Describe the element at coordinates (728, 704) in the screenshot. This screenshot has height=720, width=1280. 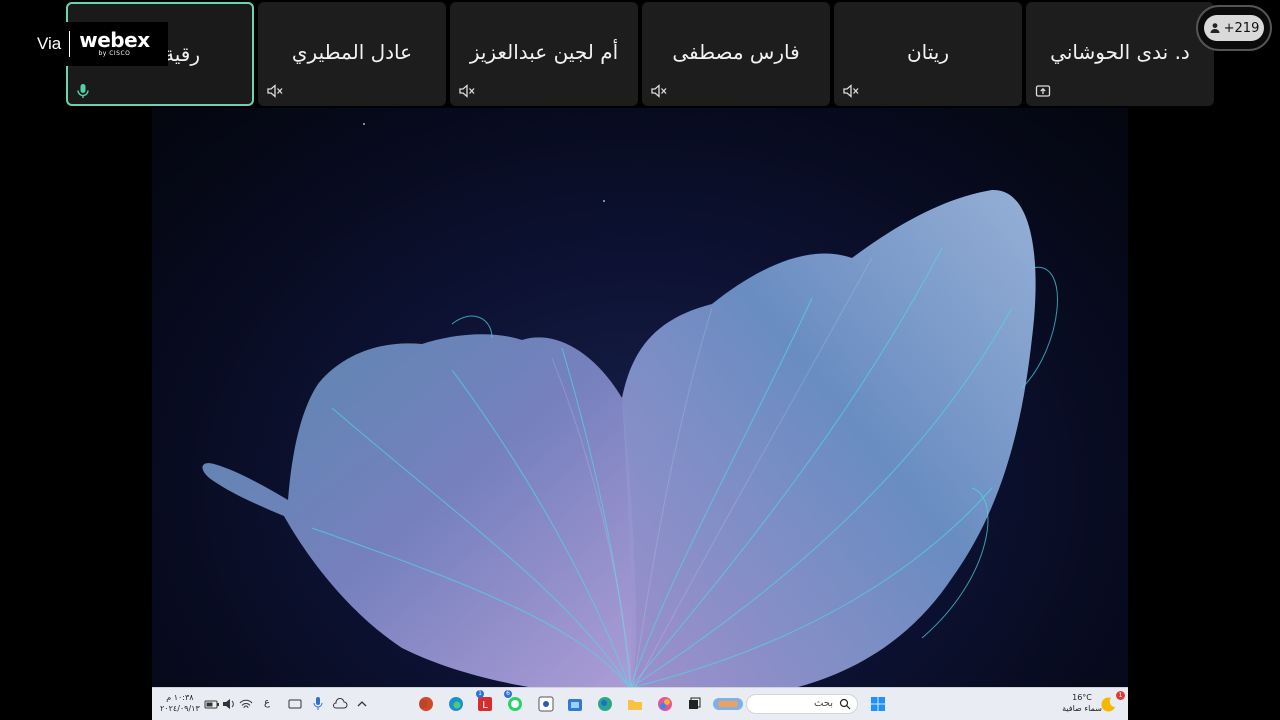
I see `search-highlight-icon` at that location.